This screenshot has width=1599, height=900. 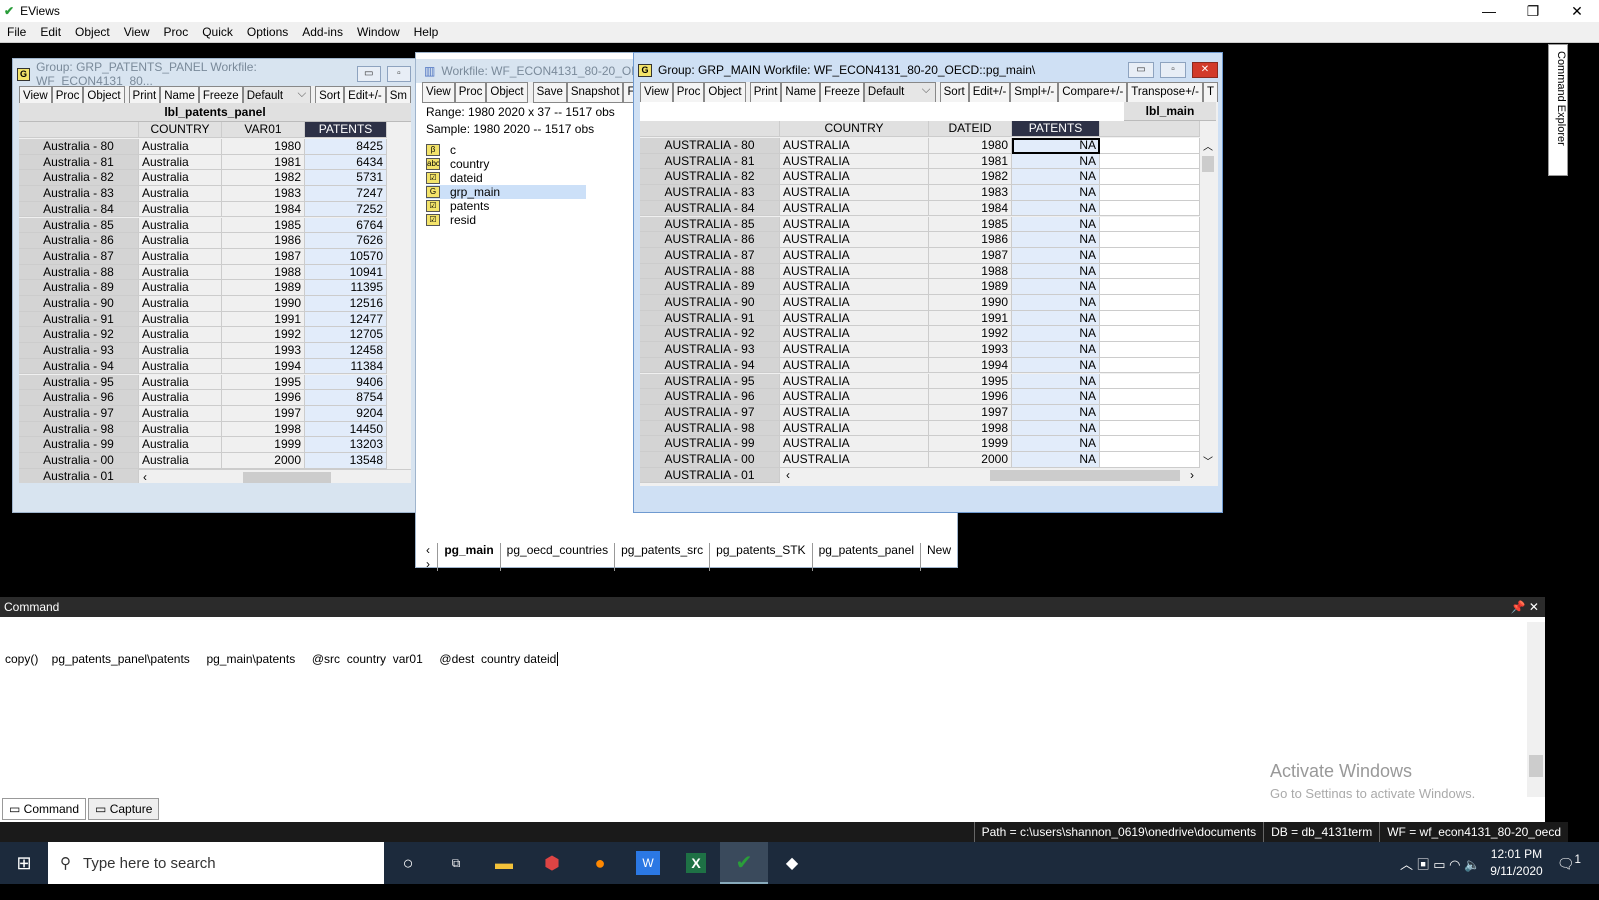 What do you see at coordinates (710, 444) in the screenshot?
I see `row-header: AUSTRALIA - 99` at bounding box center [710, 444].